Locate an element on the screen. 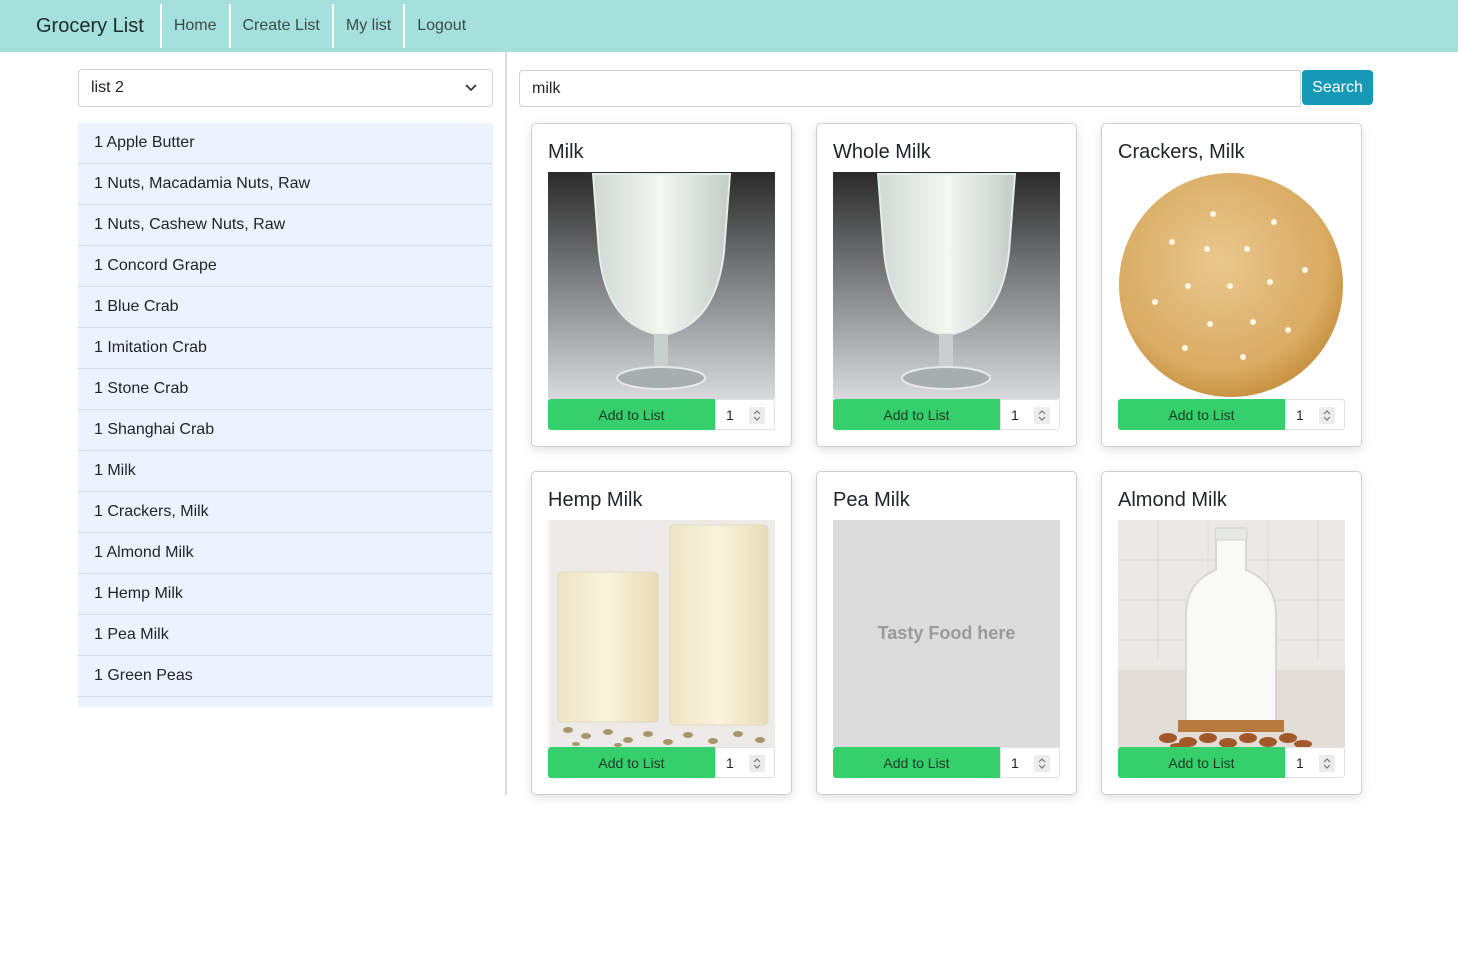 This screenshot has height=956, width=1458. search-button: Search is located at coordinates (1337, 87).